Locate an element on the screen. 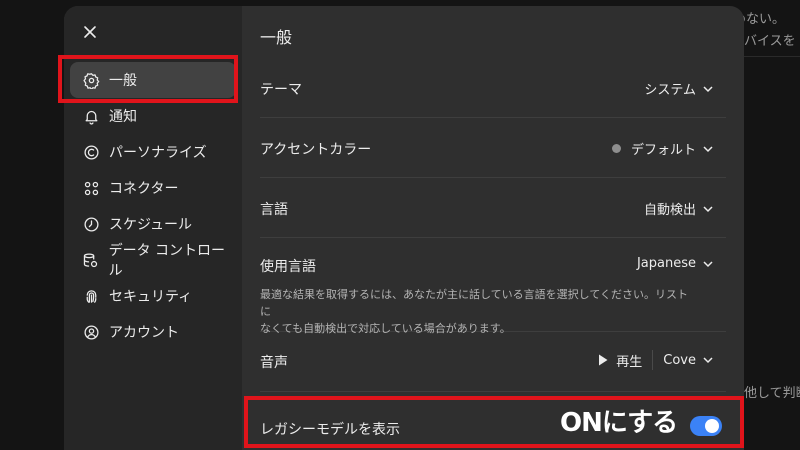 This screenshot has height=450, width=800. description-line: 最適な結果を取得するには、あなたが主に話している言語を選択してください。リストに is located at coordinates (474, 303).